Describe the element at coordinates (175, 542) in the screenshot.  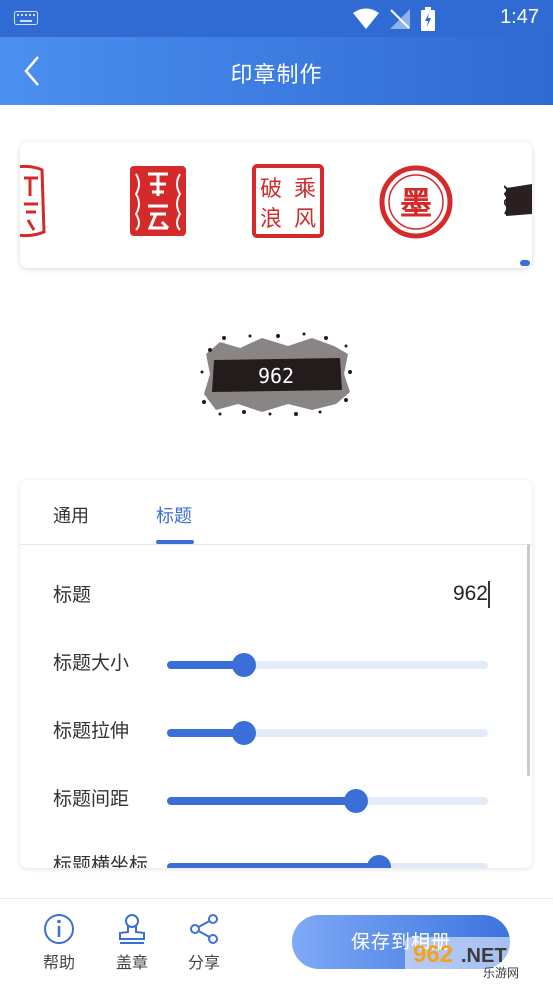
I see `active-tab-underline` at that location.